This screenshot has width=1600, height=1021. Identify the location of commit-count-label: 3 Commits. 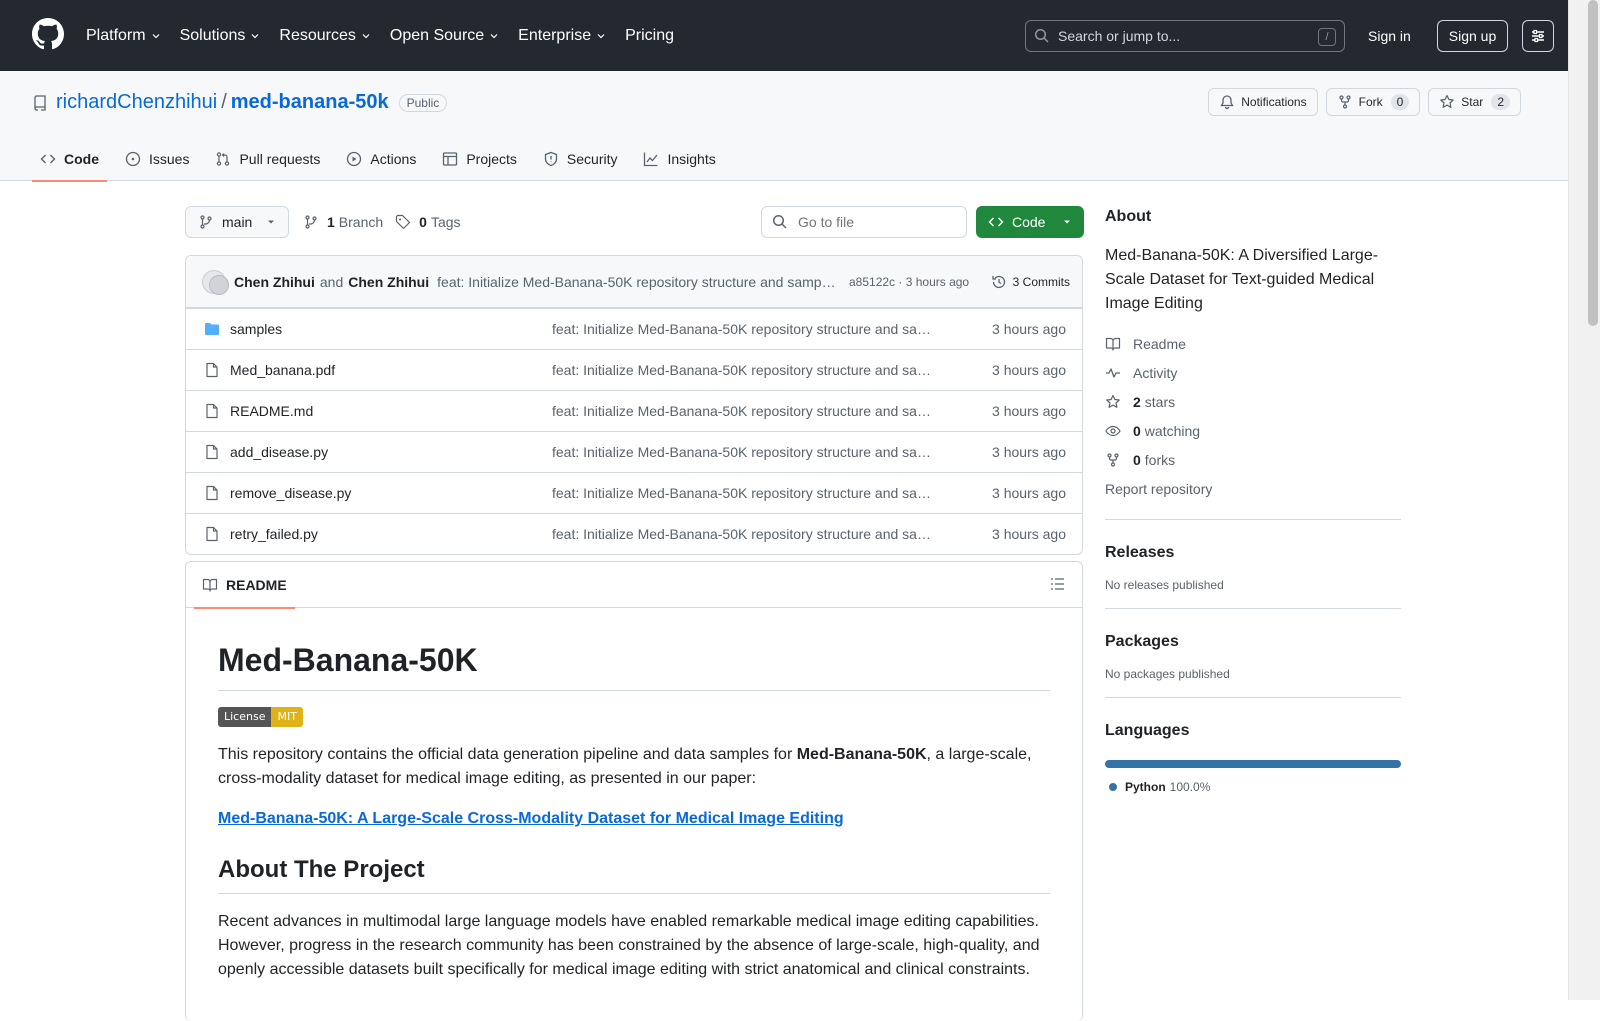
(1041, 281).